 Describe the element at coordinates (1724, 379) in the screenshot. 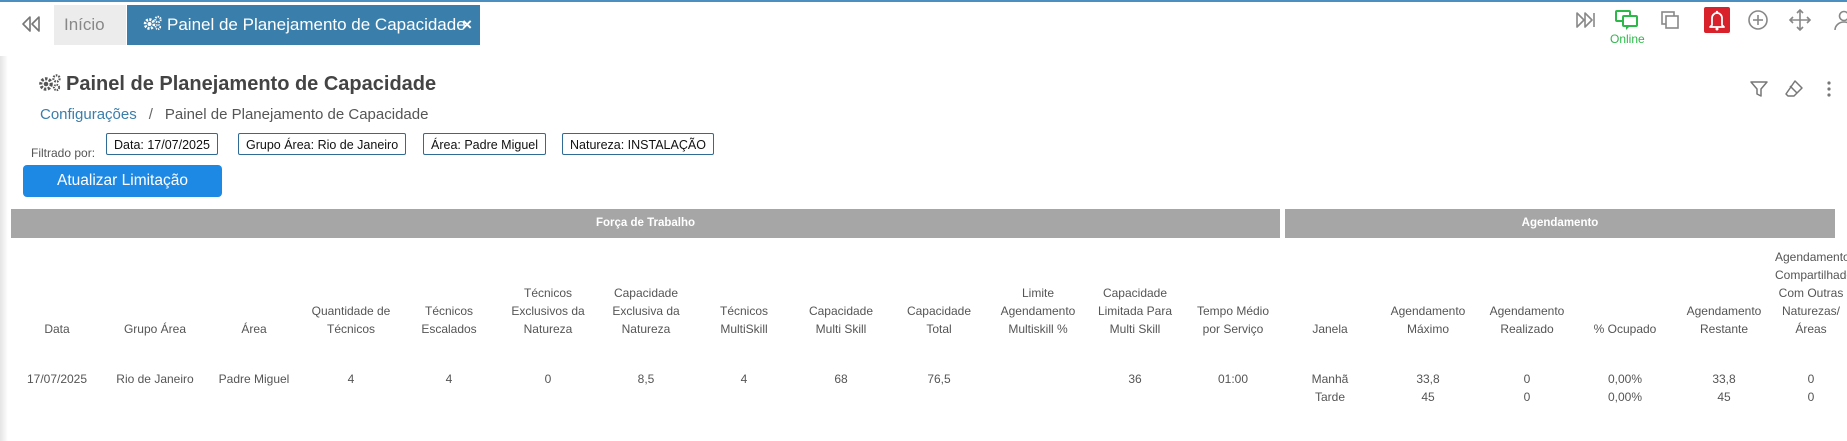

I see `cell-remaining: 33,8` at that location.